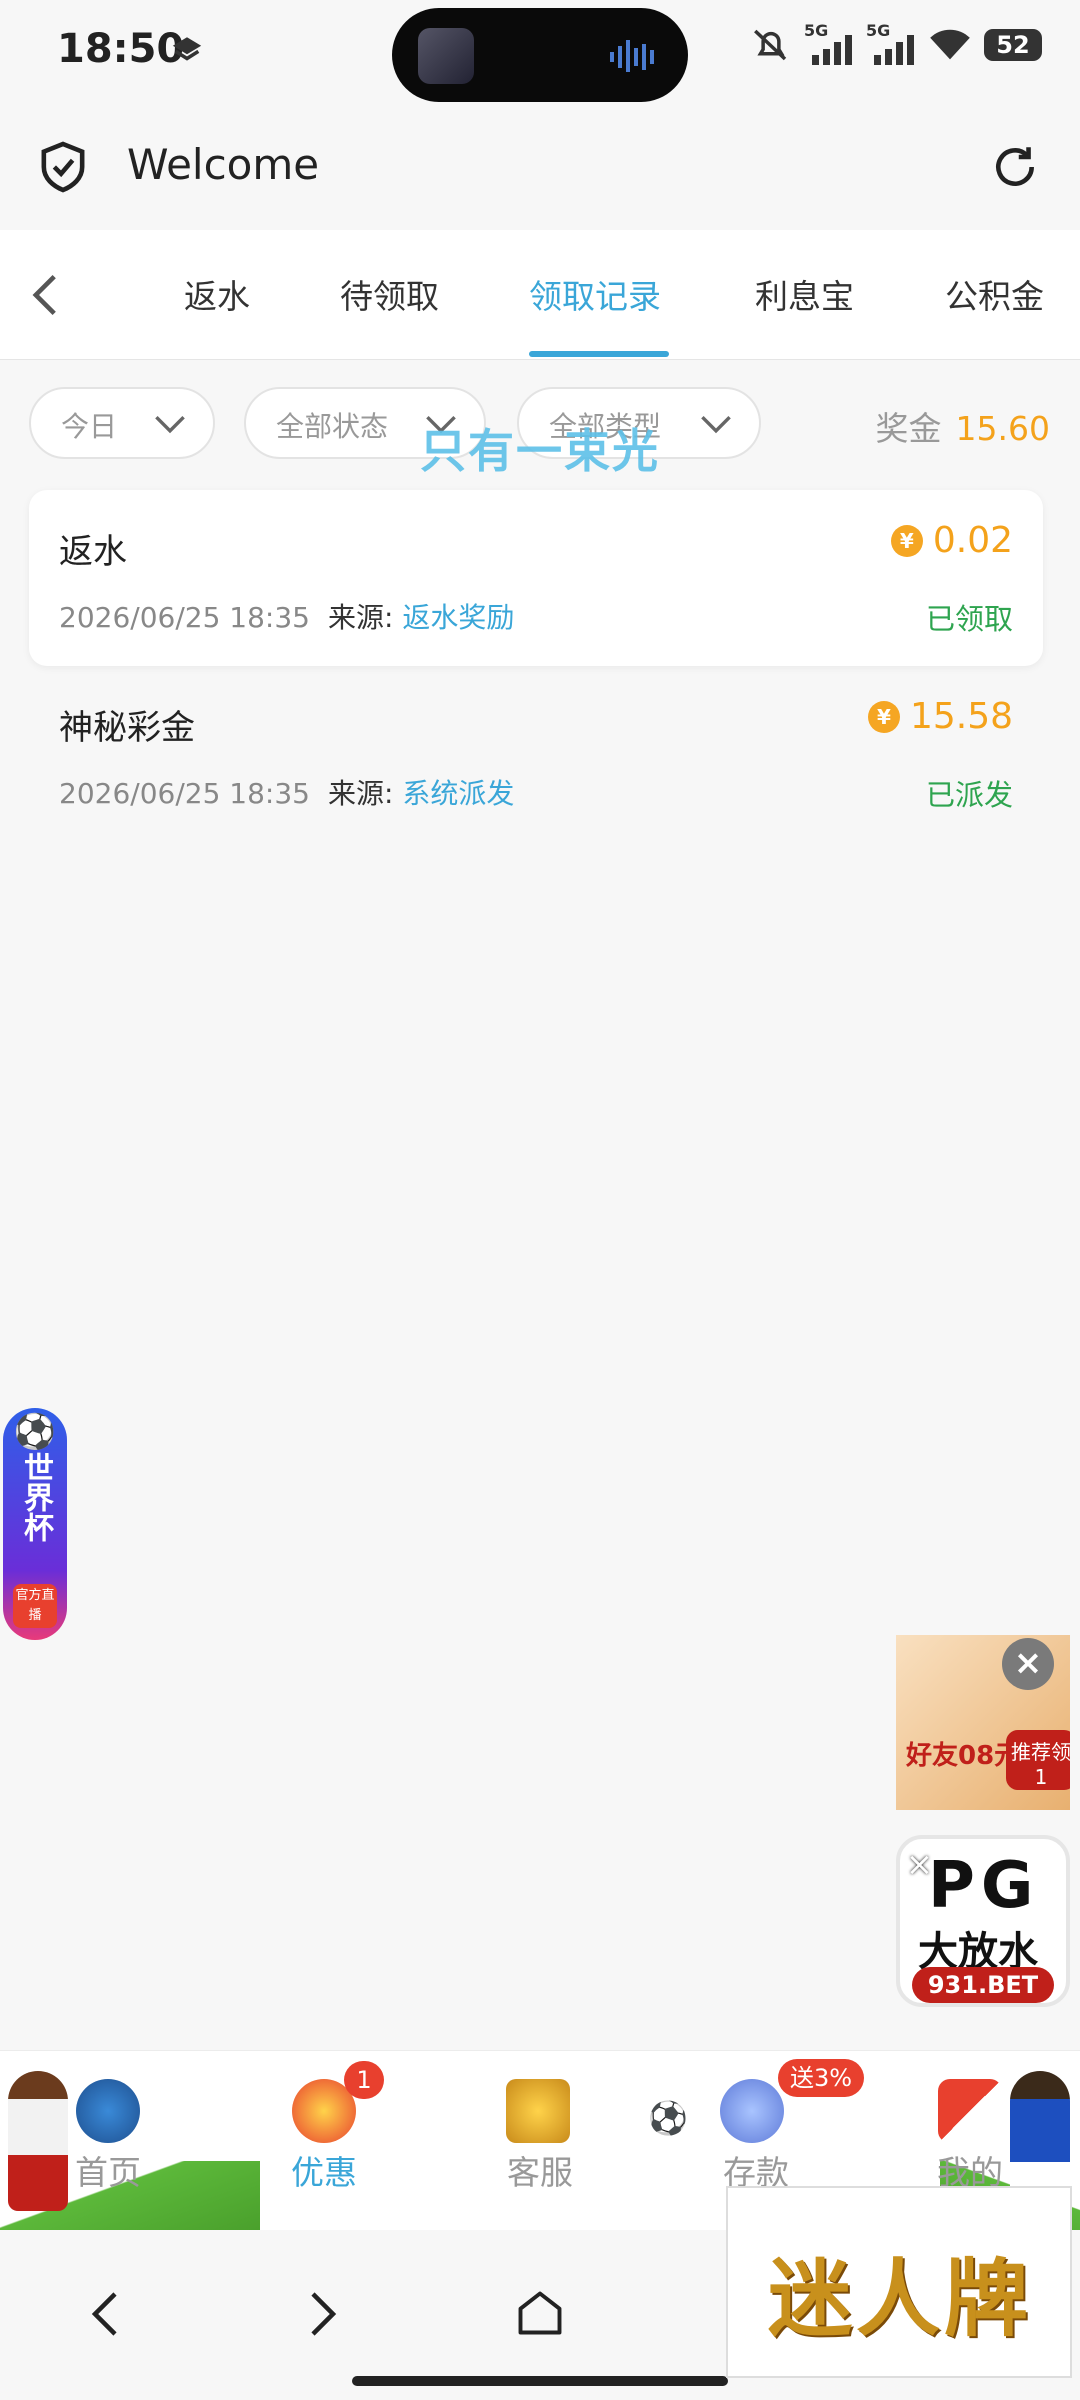  Describe the element at coordinates (1002, 428) in the screenshot. I see `prize-value: 15.60` at that location.